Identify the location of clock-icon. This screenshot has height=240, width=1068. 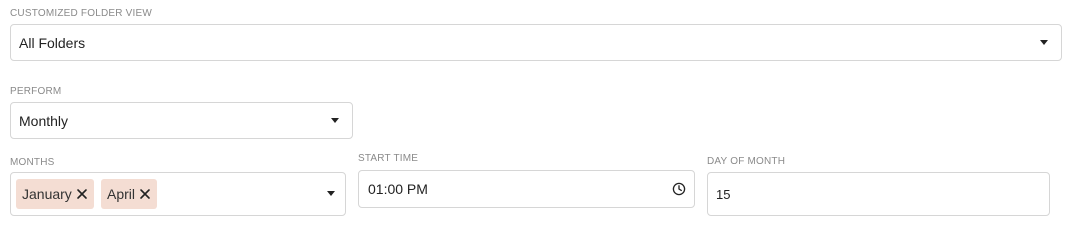
(679, 189).